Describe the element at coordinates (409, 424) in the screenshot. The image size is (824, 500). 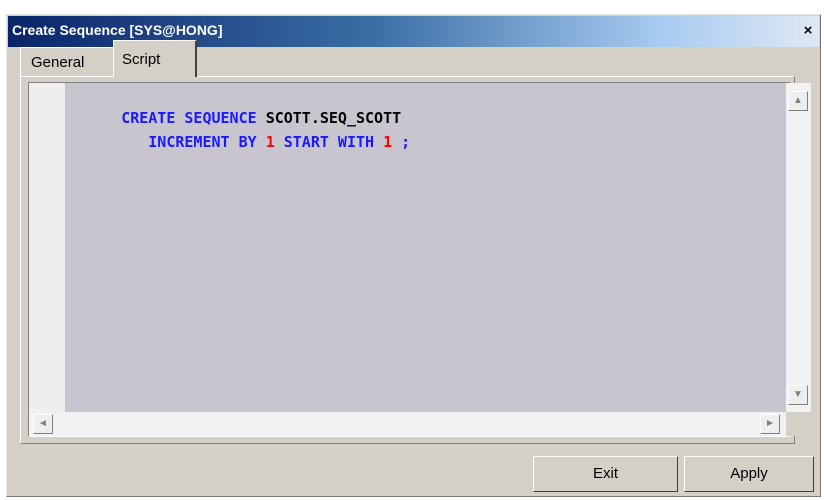
I see `horizontal-scrollbar: ◄ ►` at that location.